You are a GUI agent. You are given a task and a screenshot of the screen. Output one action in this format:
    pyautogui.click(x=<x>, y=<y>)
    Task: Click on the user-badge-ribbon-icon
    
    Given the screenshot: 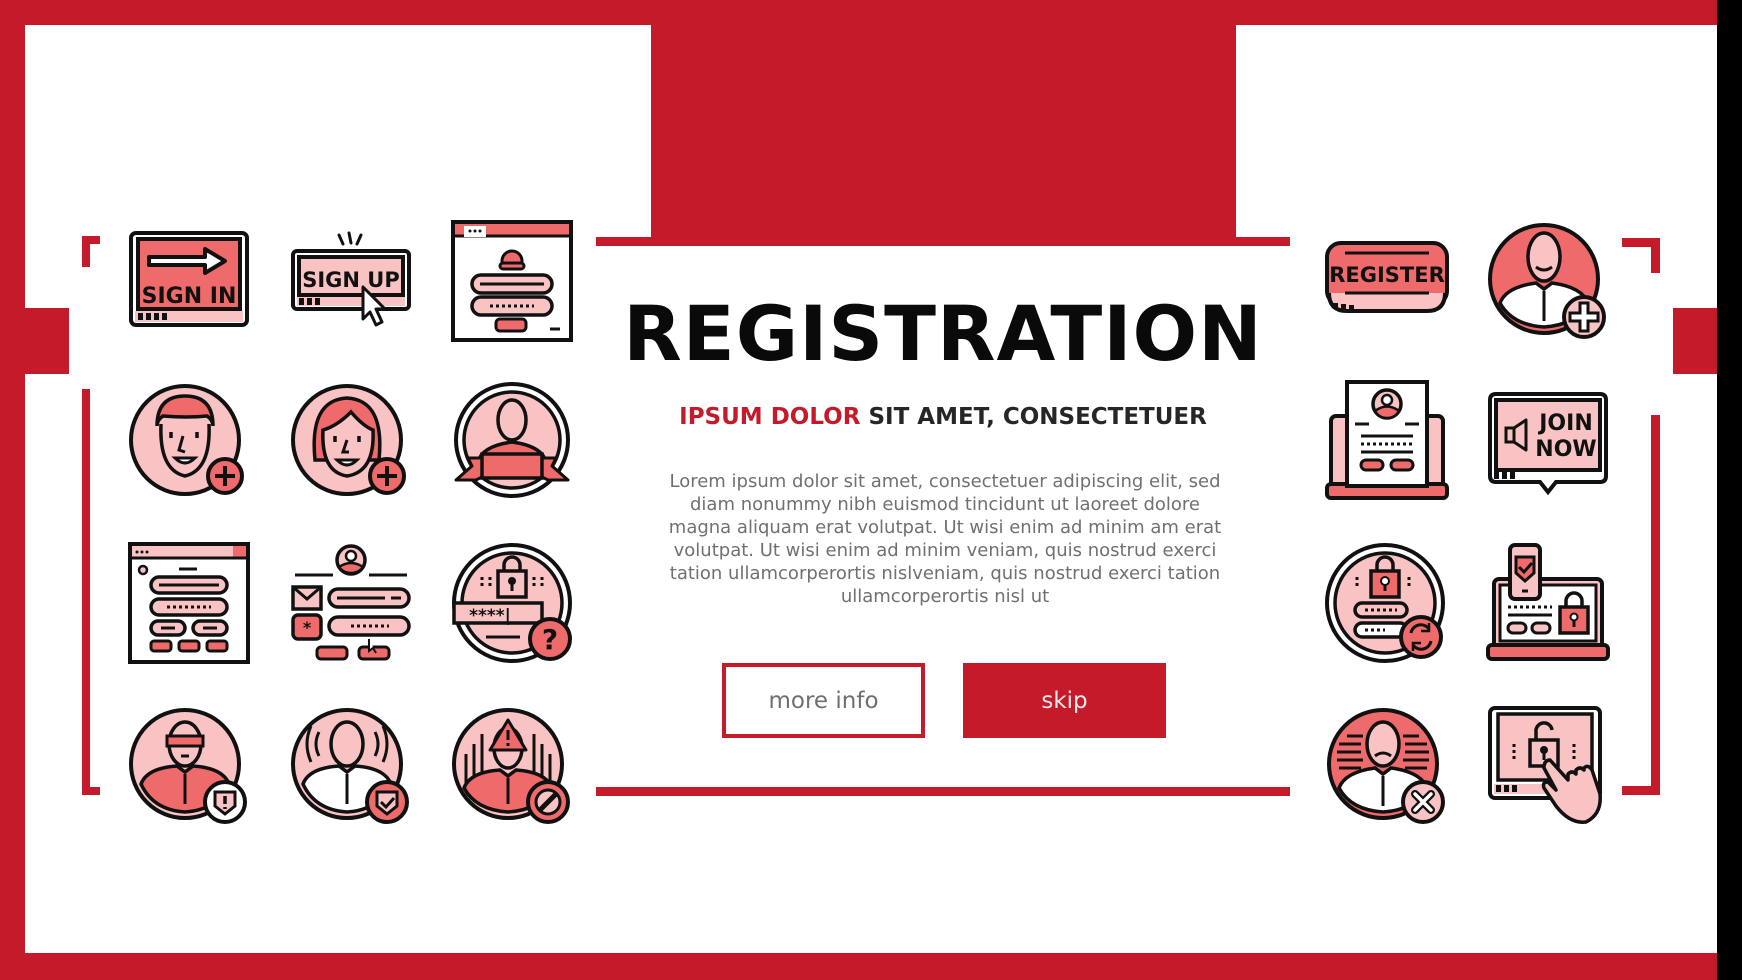 What is the action you would take?
    pyautogui.click(x=512, y=442)
    